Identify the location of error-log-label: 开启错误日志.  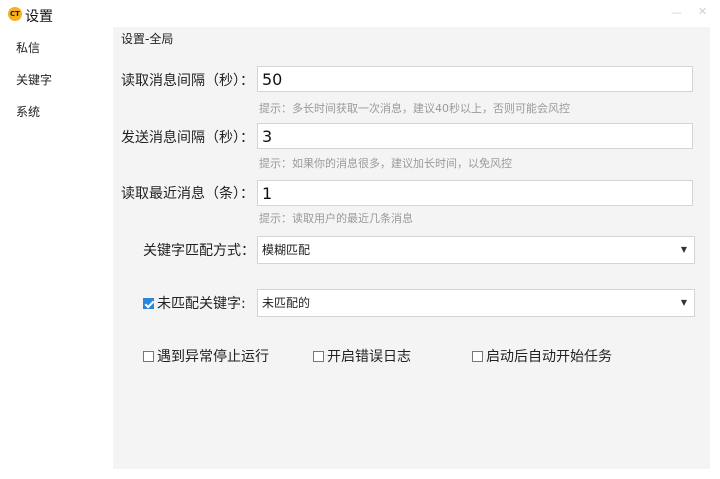
(369, 357).